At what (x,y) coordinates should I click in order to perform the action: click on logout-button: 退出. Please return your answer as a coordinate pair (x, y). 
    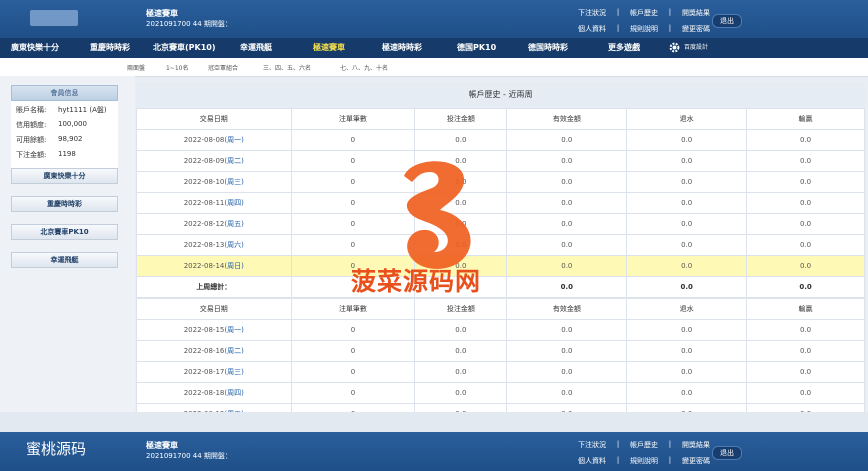
    Looking at the image, I should click on (727, 21).